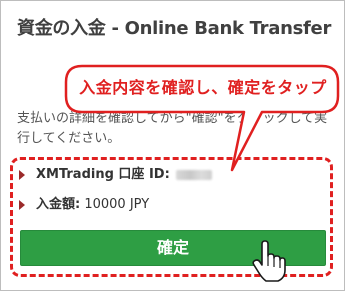 This screenshot has width=345, height=291. What do you see at coordinates (117, 204) in the screenshot?
I see `amount-value: 10000 JPY` at bounding box center [117, 204].